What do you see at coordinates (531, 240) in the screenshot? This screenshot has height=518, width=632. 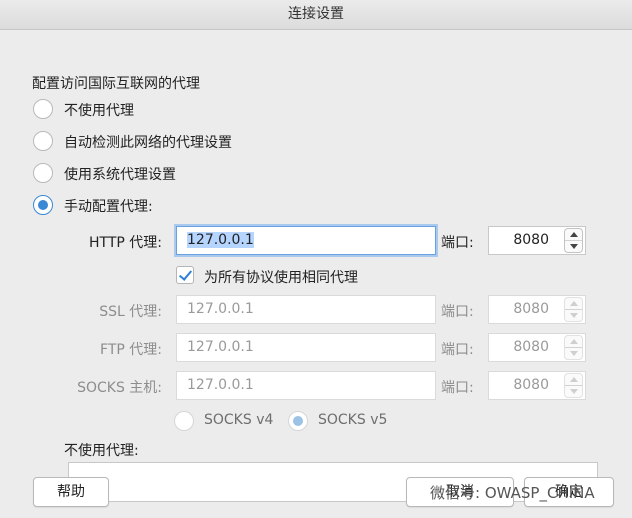 I see `http-port-value: 8080` at bounding box center [531, 240].